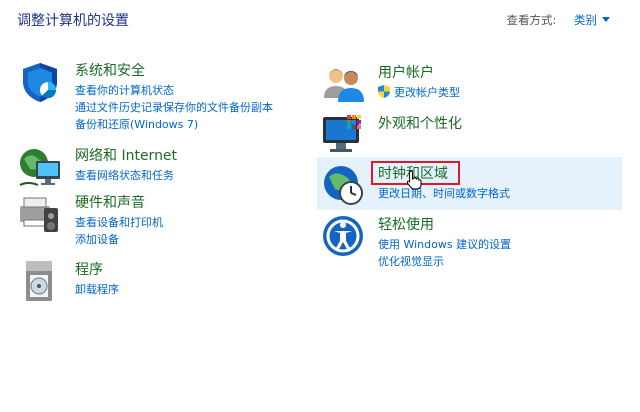 The image size is (640, 412). Describe the element at coordinates (471, 135) in the screenshot. I see `category-appearance-personalization: 外观和个性化` at that location.